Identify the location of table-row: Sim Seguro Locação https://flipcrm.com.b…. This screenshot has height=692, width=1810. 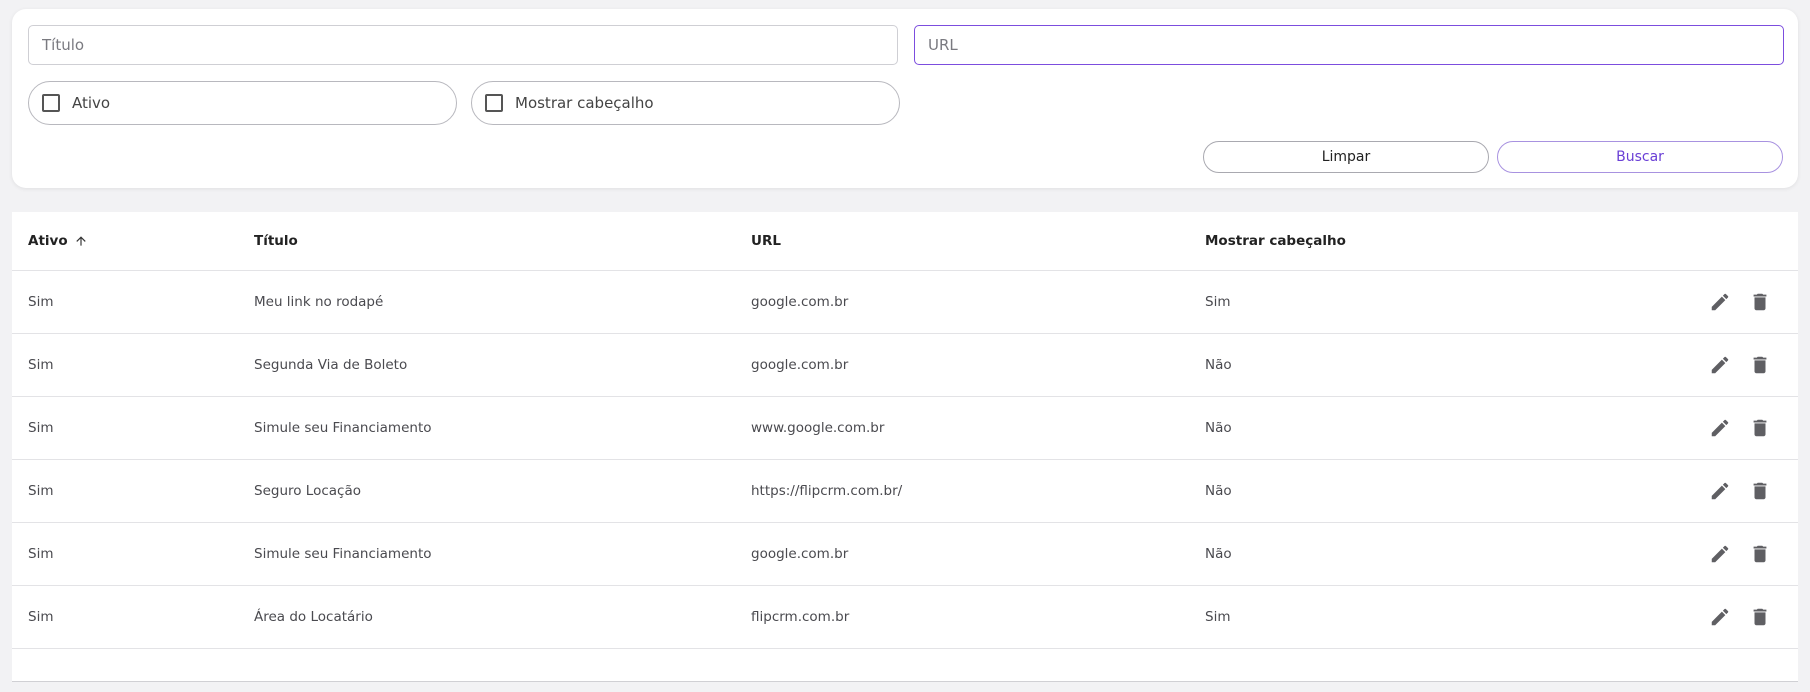
(905, 491).